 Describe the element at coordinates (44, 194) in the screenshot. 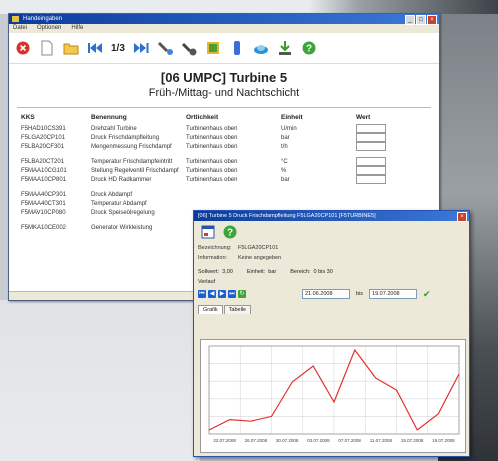

I see `cell-kks: F5MAA40CP301` at that location.